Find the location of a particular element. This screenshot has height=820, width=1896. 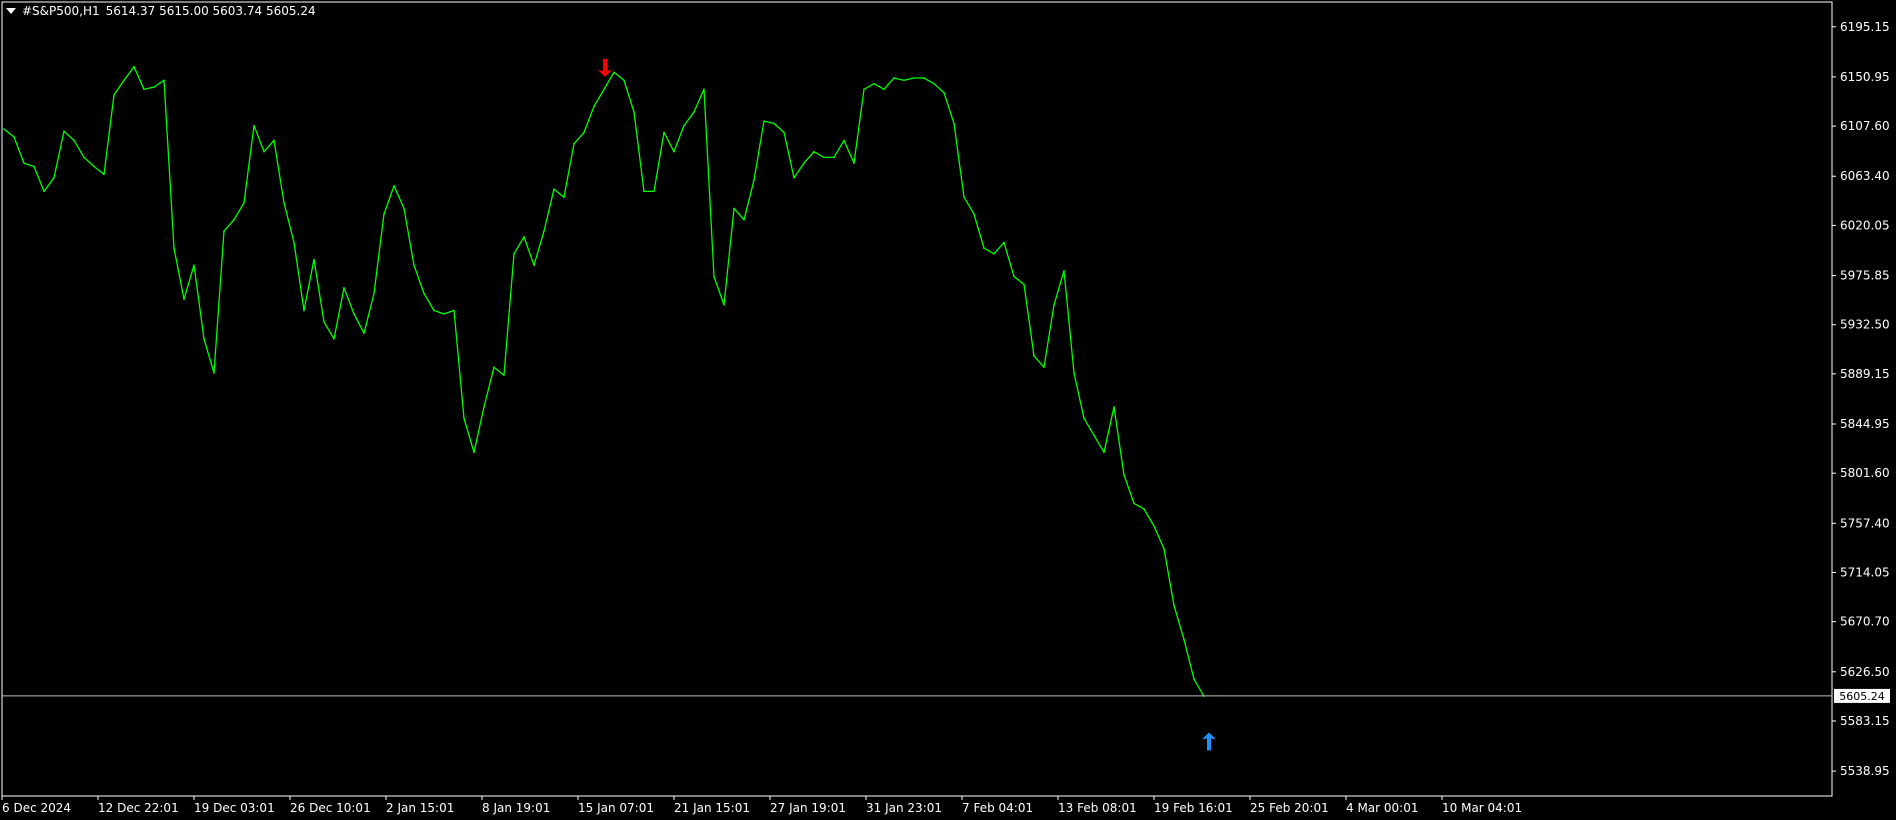

x-tick-label: 19 Dec 03:01 is located at coordinates (234, 808).